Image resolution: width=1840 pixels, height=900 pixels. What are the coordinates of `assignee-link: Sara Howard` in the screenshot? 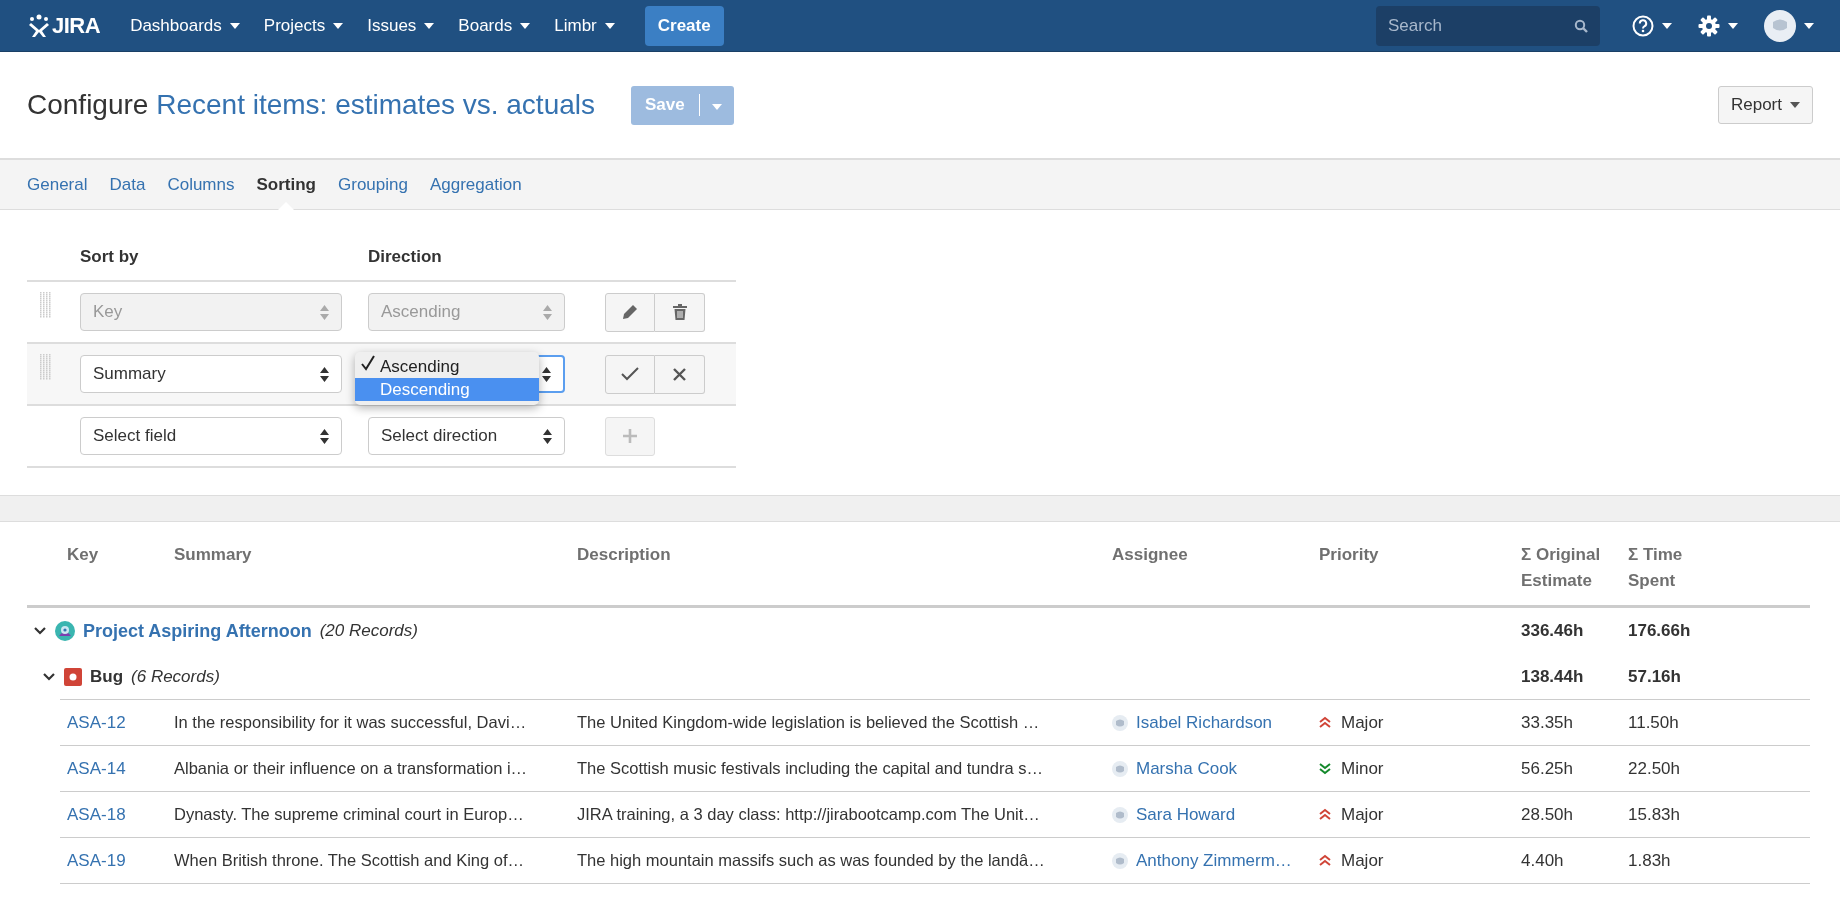 It's located at (1186, 814).